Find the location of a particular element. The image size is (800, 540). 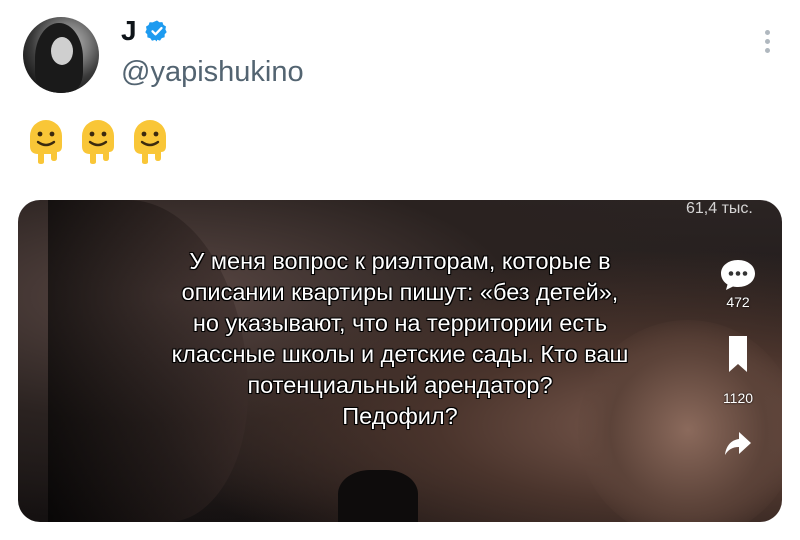

media-side-actions: 472 1120 is located at coordinates (738, 358).